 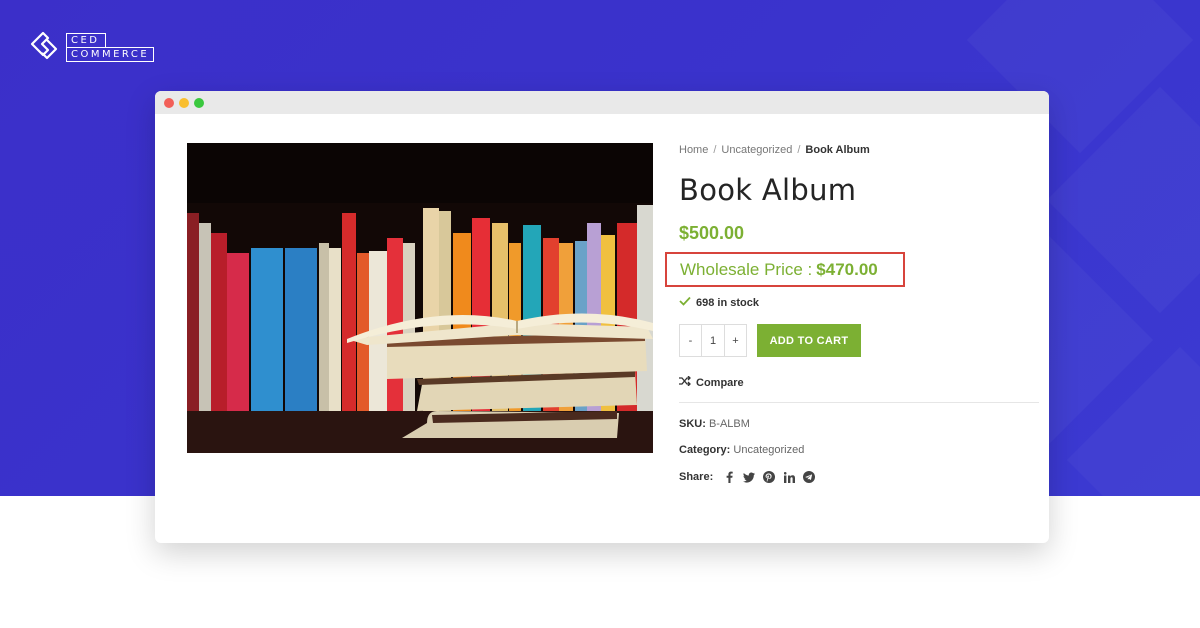 What do you see at coordinates (859, 402) in the screenshot?
I see `divider` at bounding box center [859, 402].